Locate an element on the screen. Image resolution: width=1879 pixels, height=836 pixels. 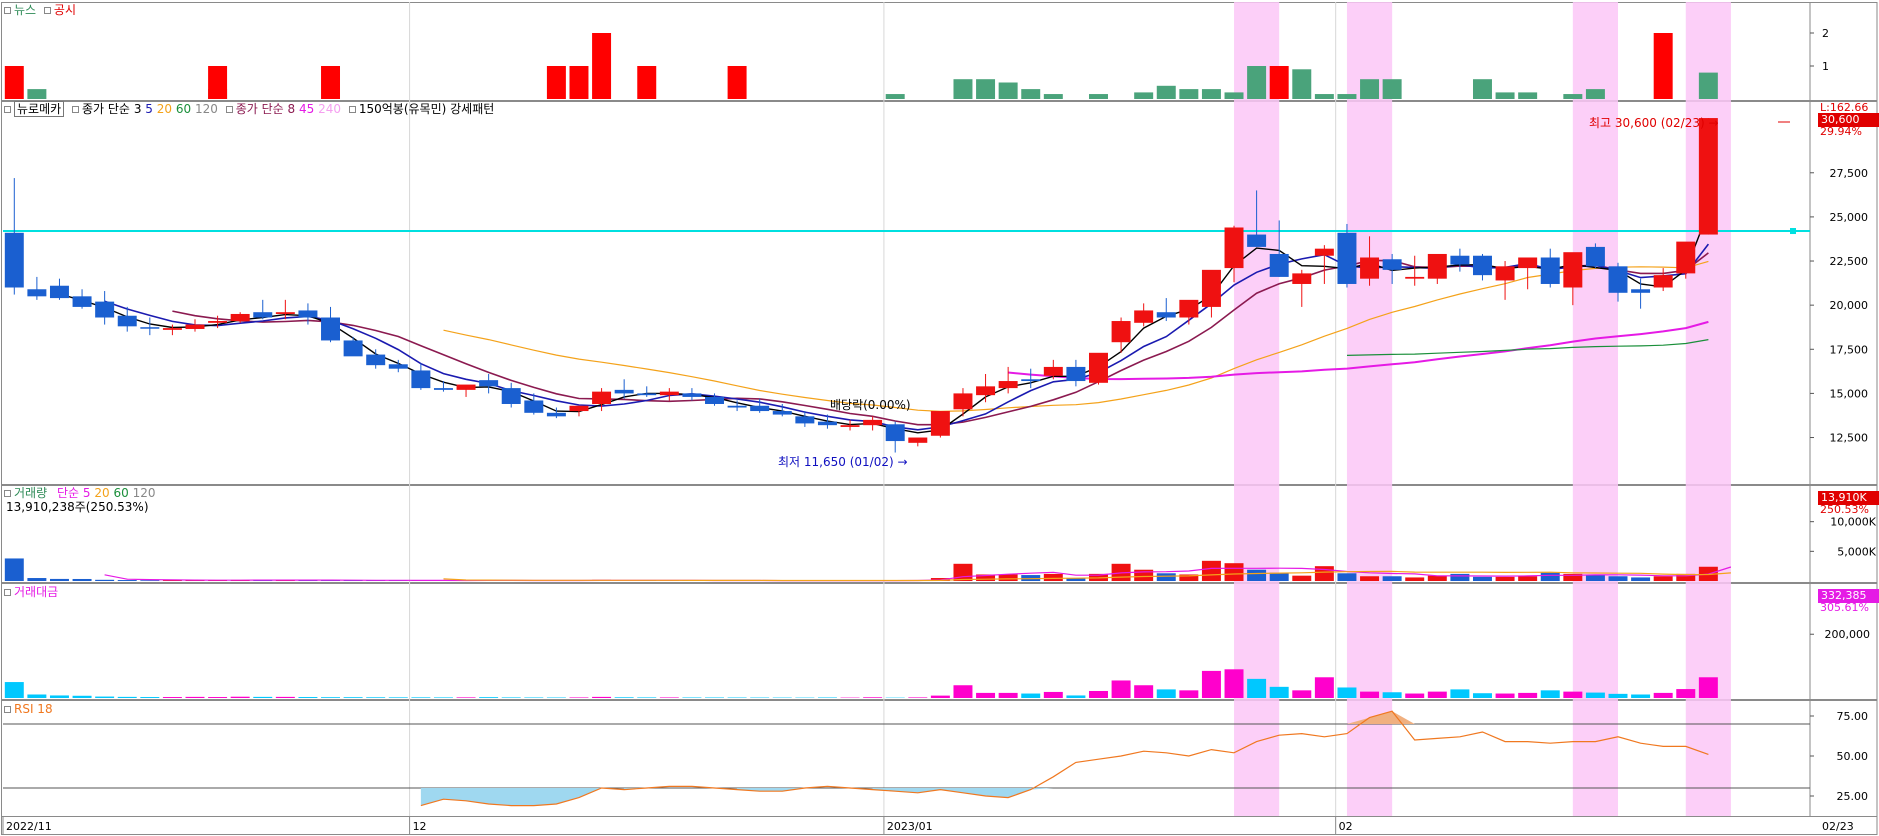
low-annotation-text: 최저 11,650 (01/02) is located at coordinates (836, 462).